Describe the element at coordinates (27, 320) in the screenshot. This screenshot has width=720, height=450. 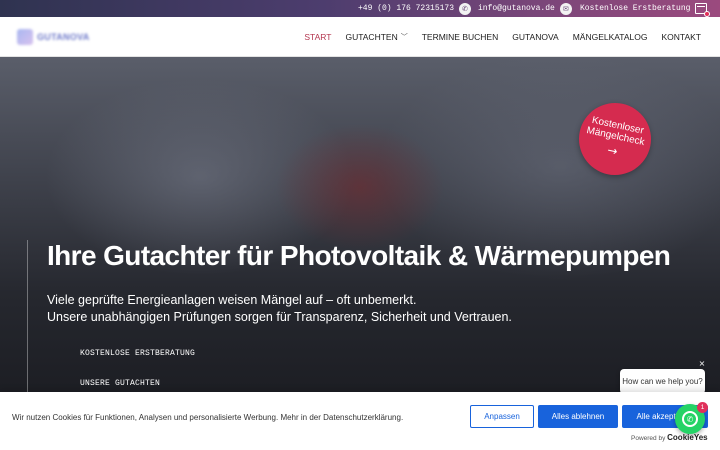
I see `hero-divider` at that location.